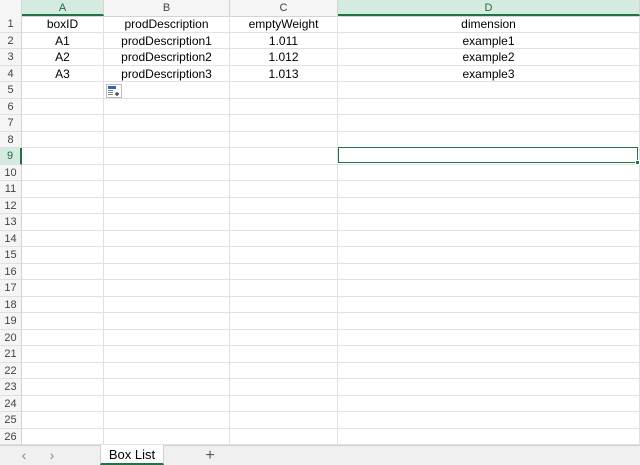 The width and height of the screenshot is (640, 465). What do you see at coordinates (167, 172) in the screenshot?
I see `cell-b10` at bounding box center [167, 172].